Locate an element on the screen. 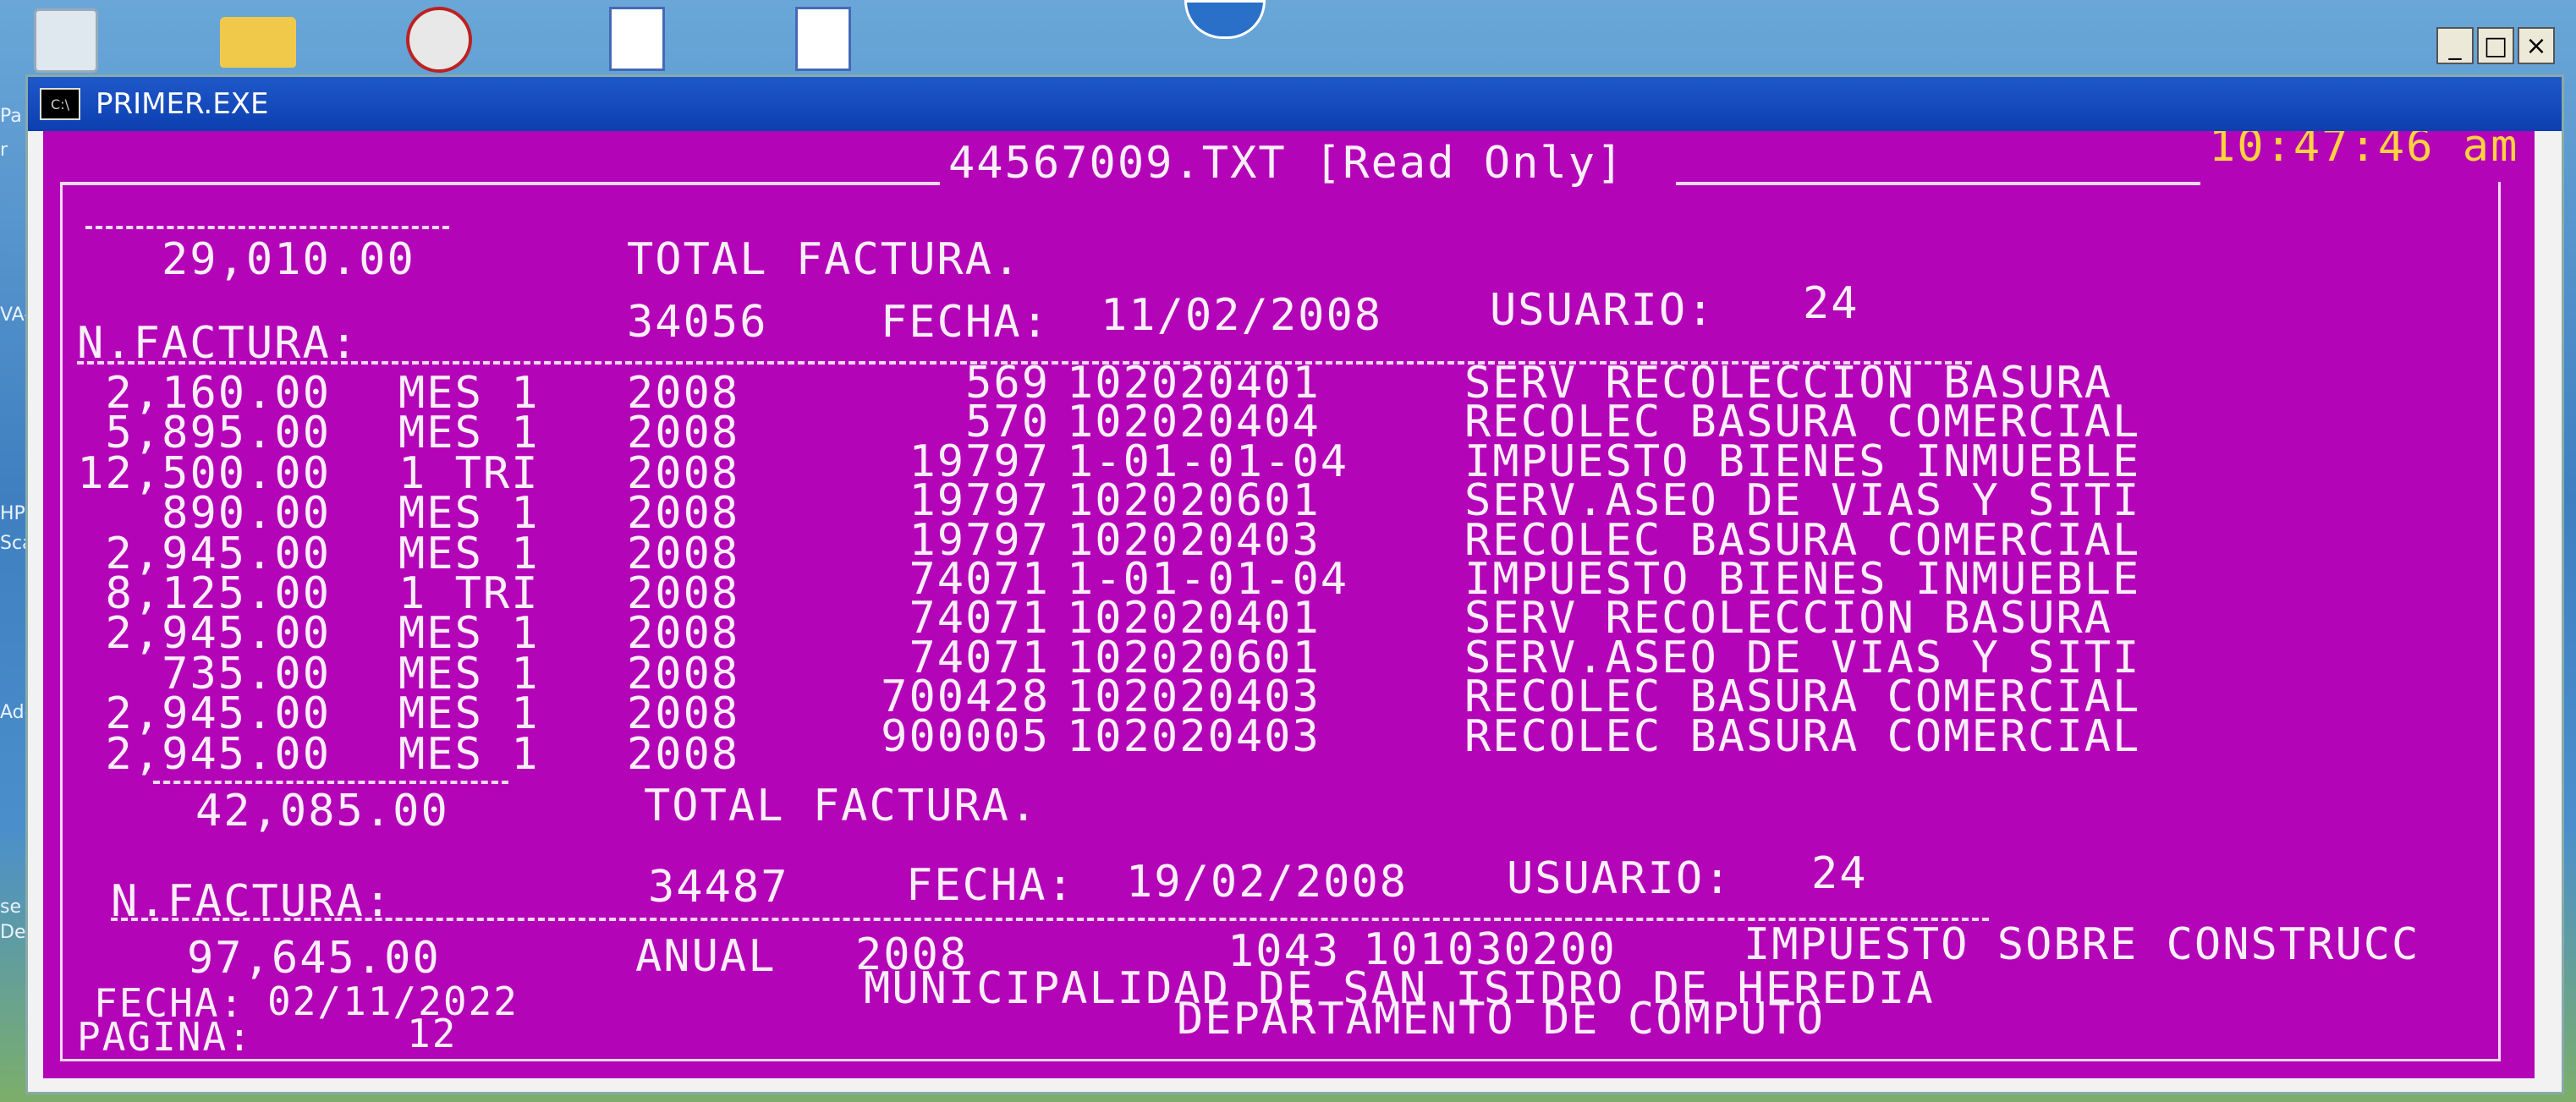 The width and height of the screenshot is (2576, 1102). window-controls: _ □ × is located at coordinates (2495, 45).